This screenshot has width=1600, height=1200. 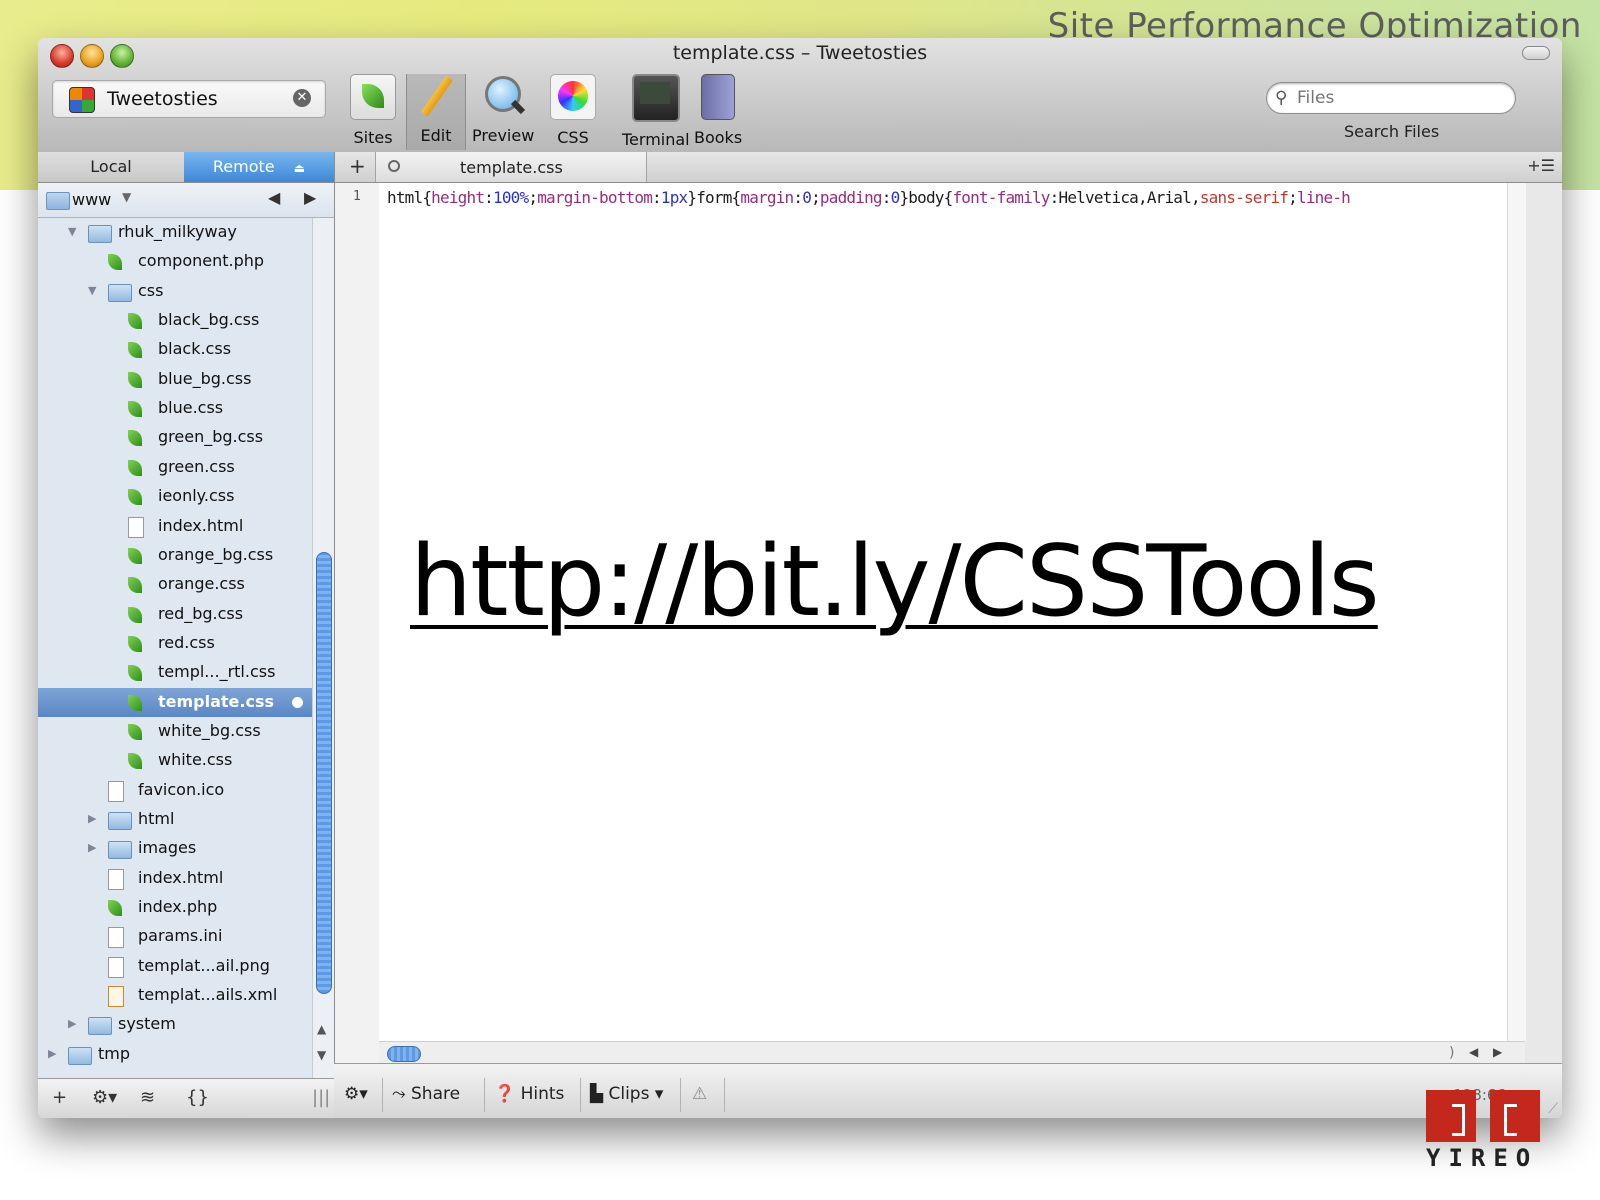 What do you see at coordinates (175, 936) in the screenshot?
I see `tree-item: params.ini` at bounding box center [175, 936].